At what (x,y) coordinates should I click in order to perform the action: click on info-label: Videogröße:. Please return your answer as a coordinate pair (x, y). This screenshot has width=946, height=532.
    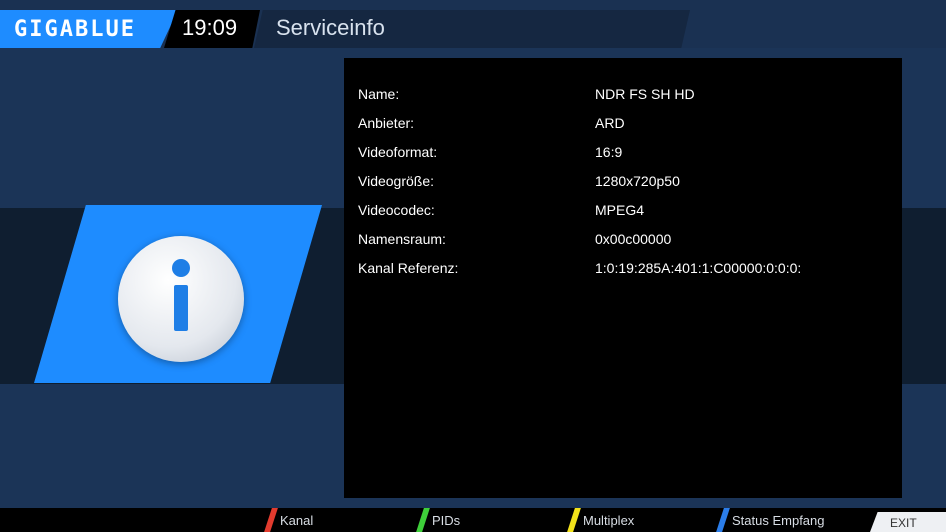
    Looking at the image, I should click on (396, 181).